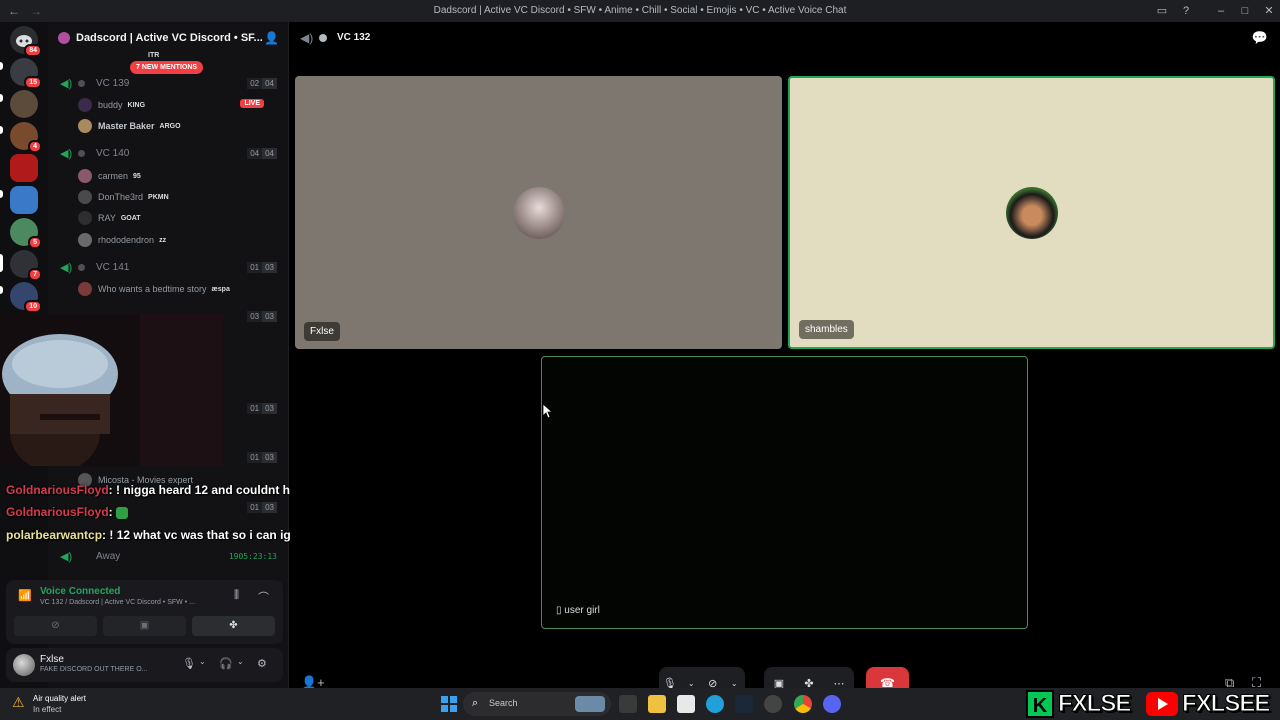  What do you see at coordinates (271, 38) in the screenshot?
I see `add-member-icon: 👤` at bounding box center [271, 38].